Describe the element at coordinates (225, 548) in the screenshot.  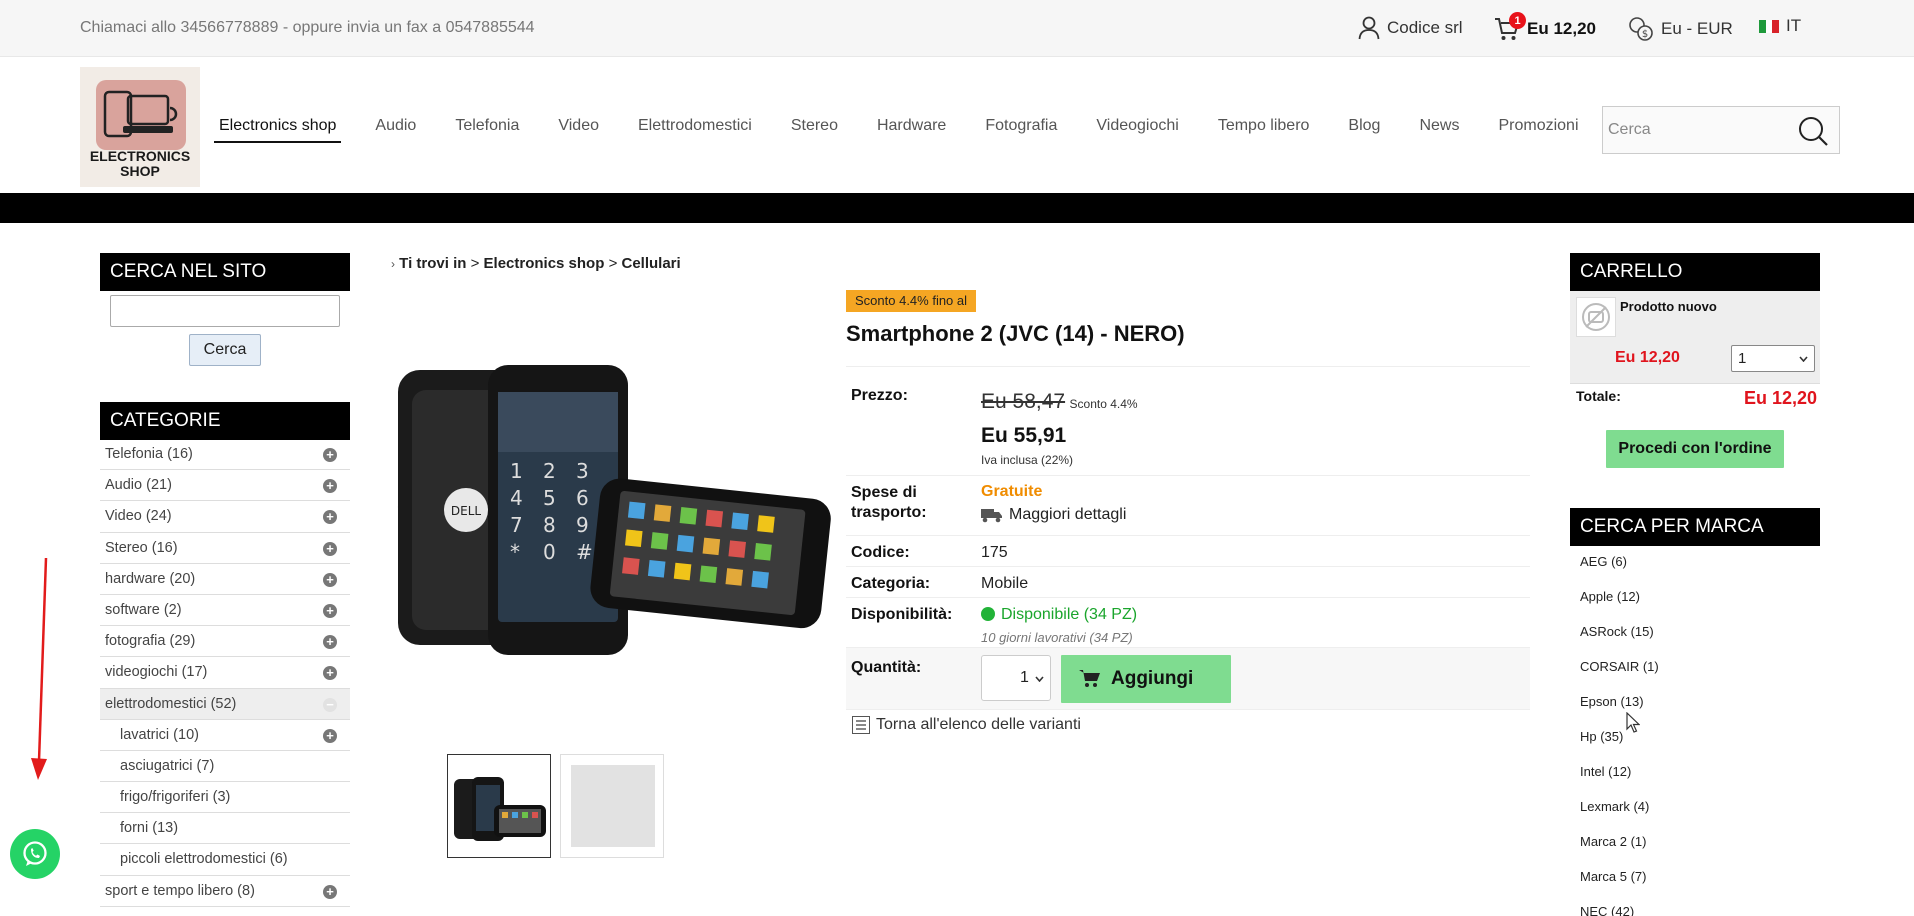
I see `category-item: Stereo (16) +` at that location.